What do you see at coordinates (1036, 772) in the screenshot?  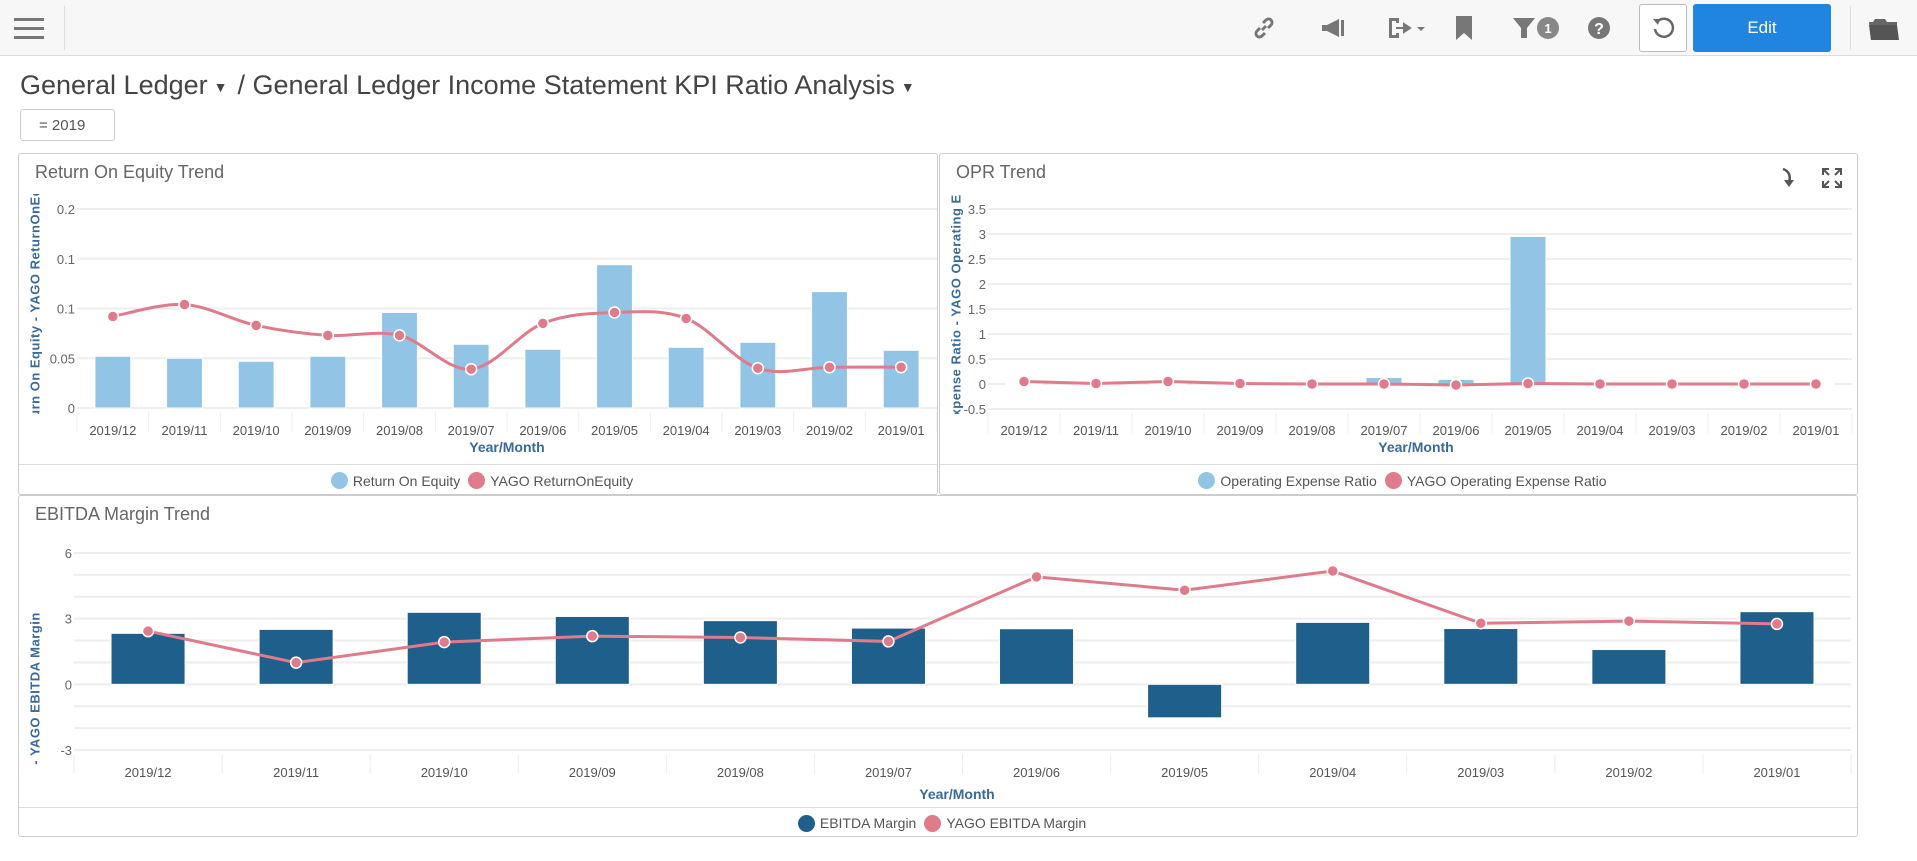 I see `x-tick-label: 2019/06` at bounding box center [1036, 772].